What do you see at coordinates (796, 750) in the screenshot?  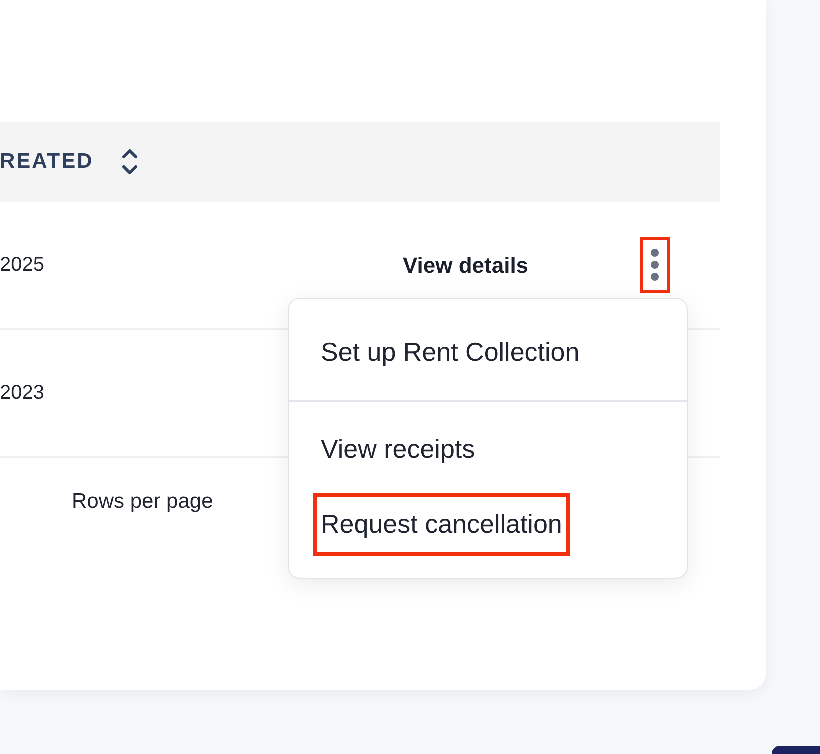 I see `floating-button` at bounding box center [796, 750].